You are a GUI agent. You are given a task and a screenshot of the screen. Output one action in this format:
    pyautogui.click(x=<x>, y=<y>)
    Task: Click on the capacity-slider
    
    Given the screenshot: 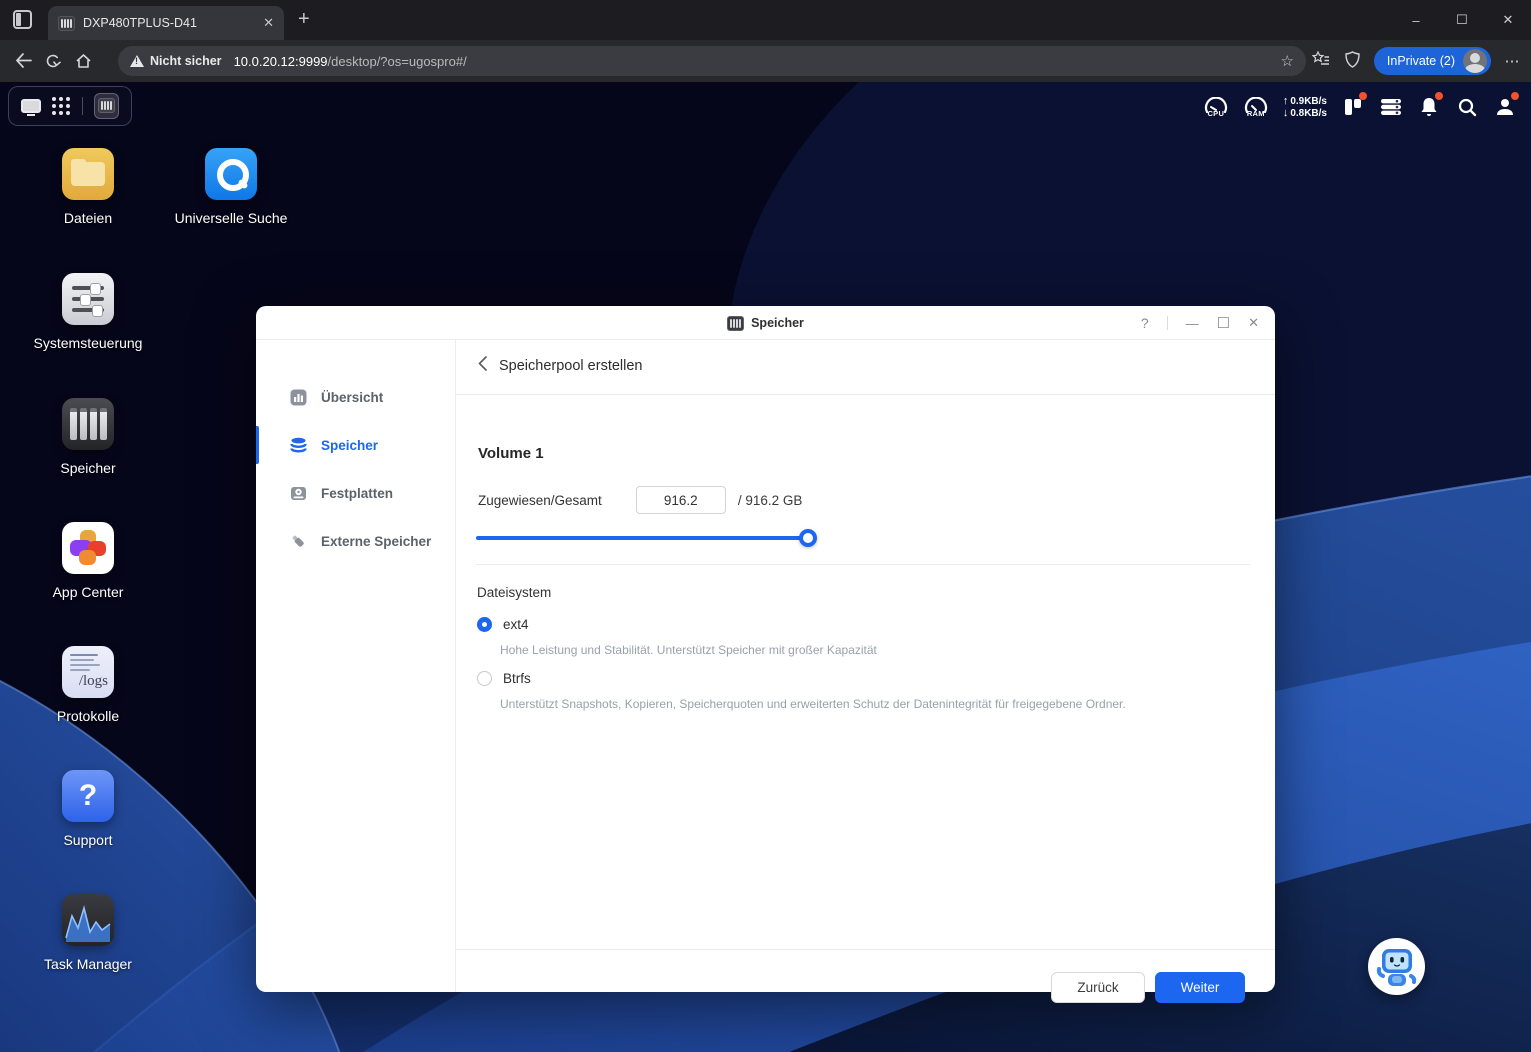 What is the action you would take?
    pyautogui.click(x=646, y=538)
    